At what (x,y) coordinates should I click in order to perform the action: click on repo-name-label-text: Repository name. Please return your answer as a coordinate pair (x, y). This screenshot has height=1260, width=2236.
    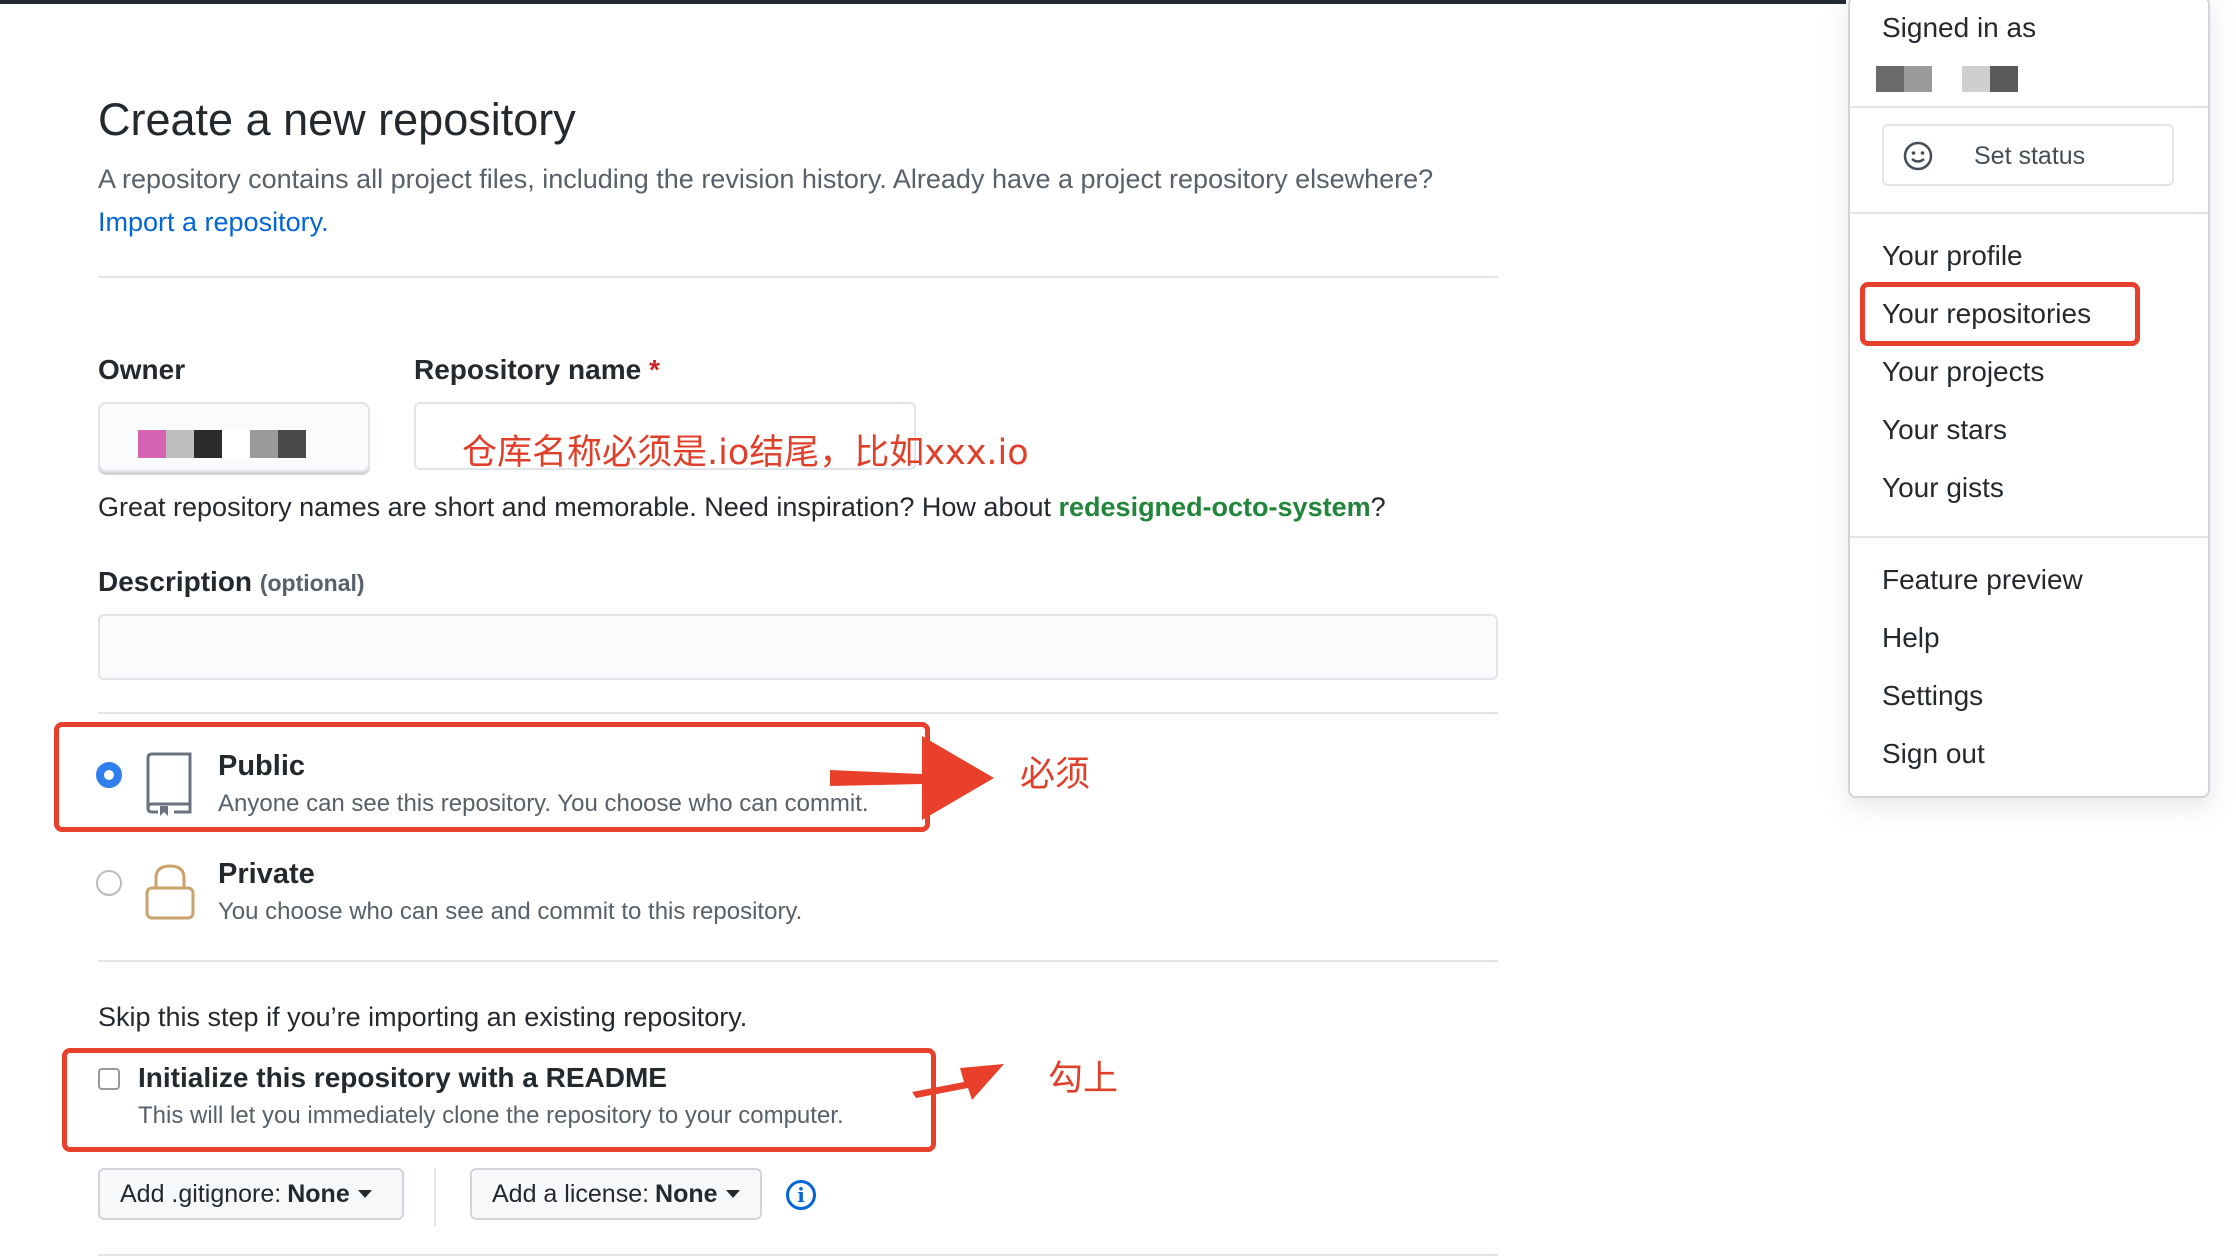
    Looking at the image, I should click on (528, 369).